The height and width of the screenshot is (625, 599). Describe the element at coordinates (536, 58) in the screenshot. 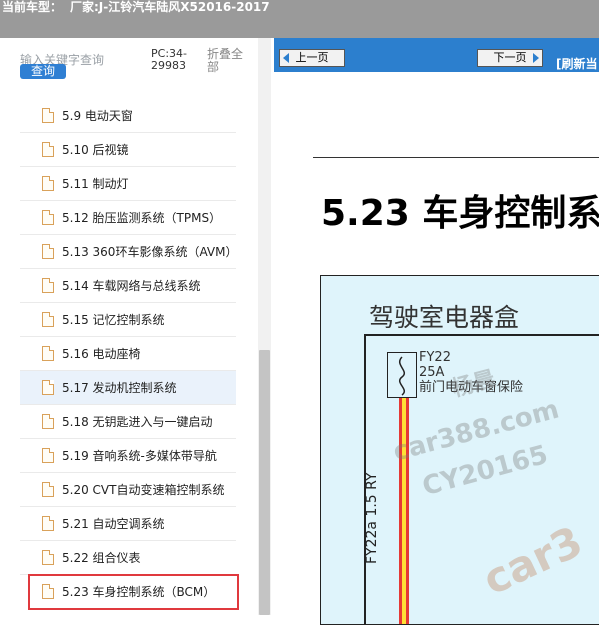

I see `arrow-right-icon` at that location.